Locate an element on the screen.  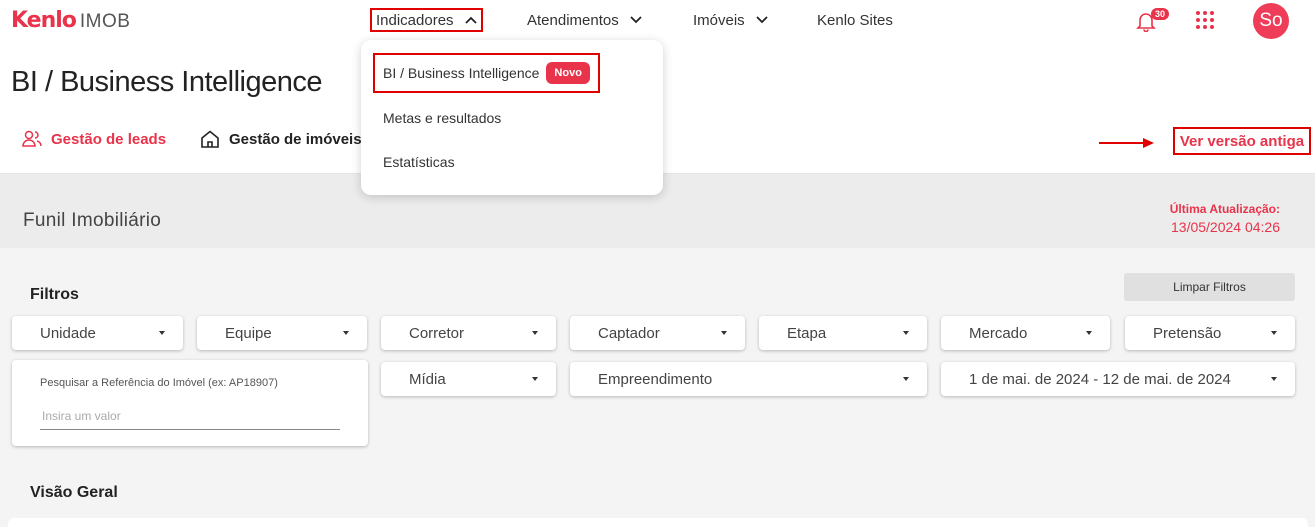
clear-filters-button: Limpar Filtros is located at coordinates (1209, 287).